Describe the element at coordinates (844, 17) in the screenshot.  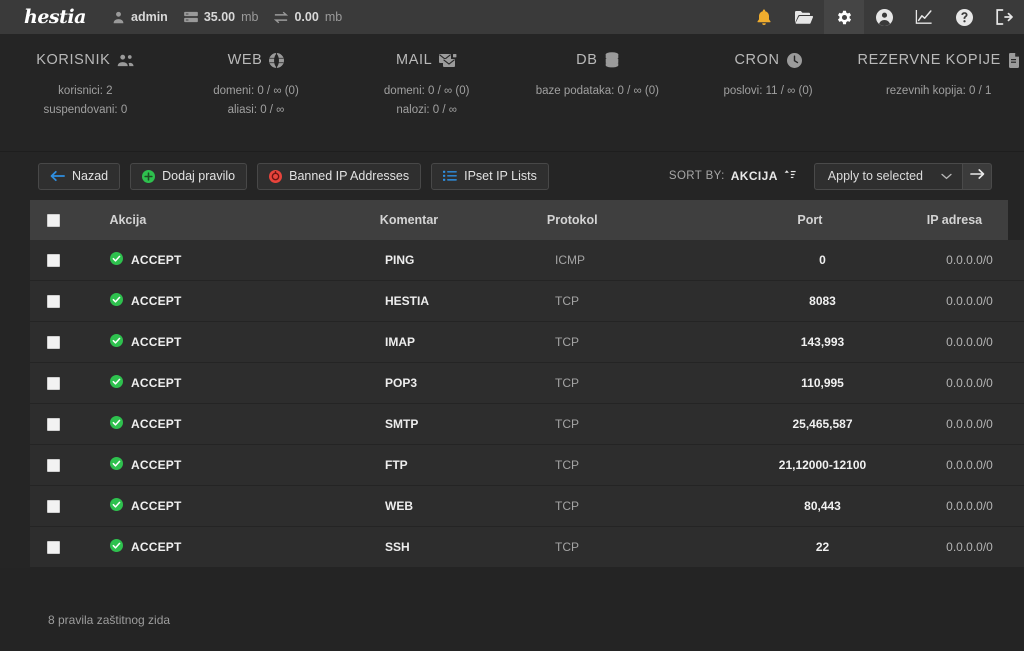
I see `settings-icon` at that location.